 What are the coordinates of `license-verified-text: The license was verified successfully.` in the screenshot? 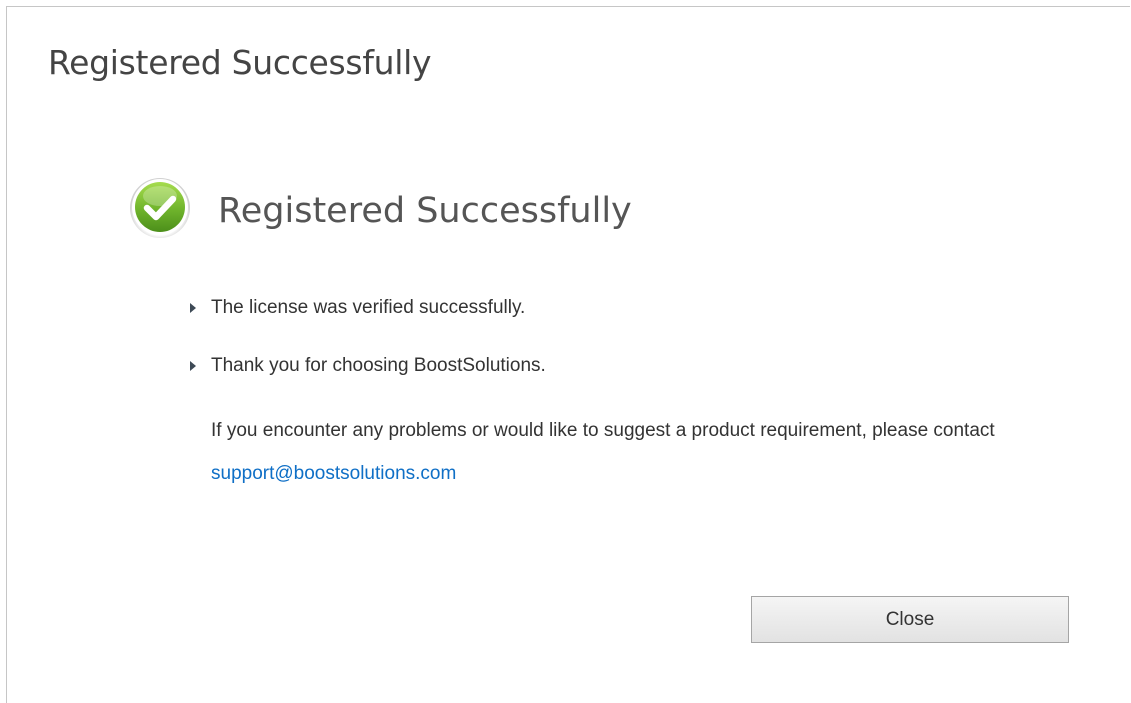 It's located at (368, 307).